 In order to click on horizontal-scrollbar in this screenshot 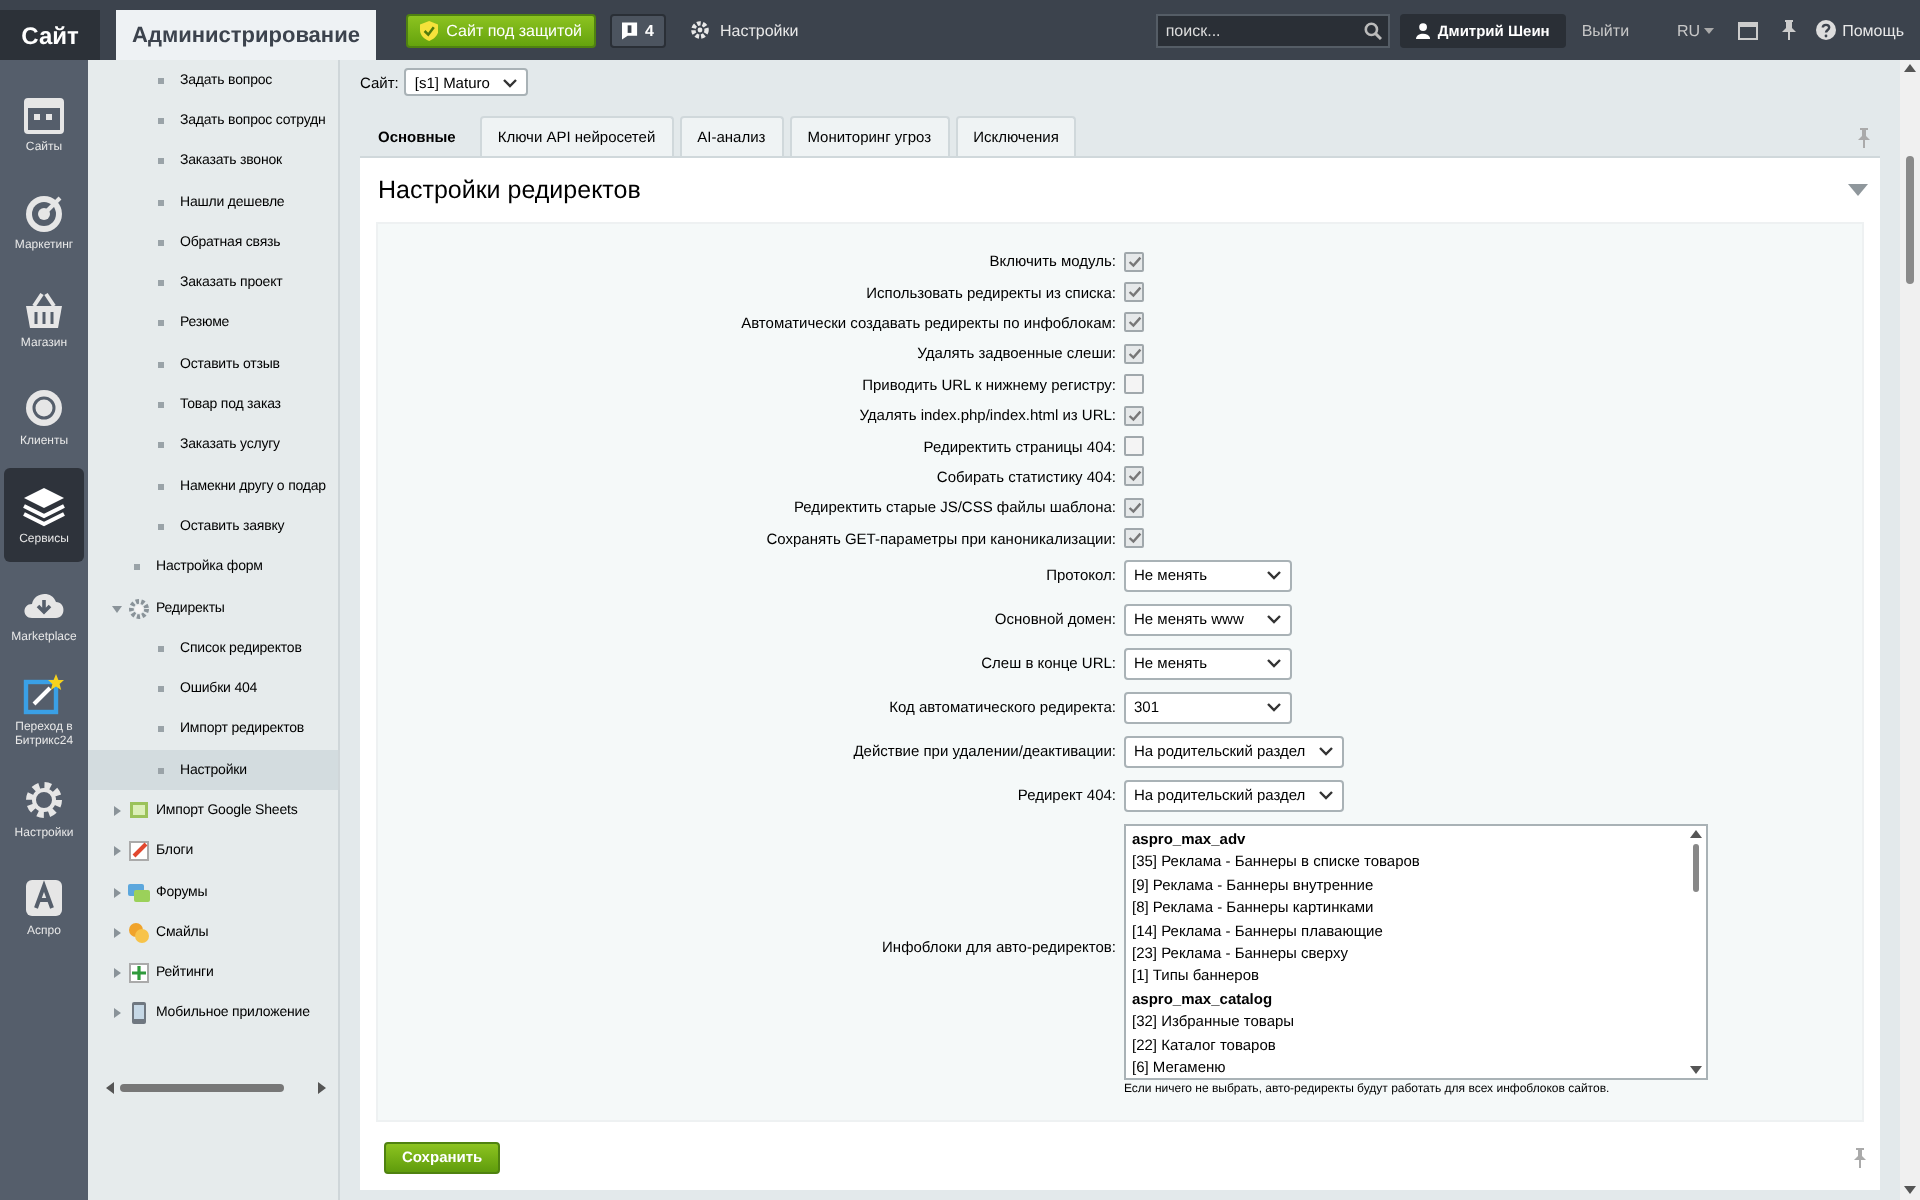, I will do `click(216, 1088)`.